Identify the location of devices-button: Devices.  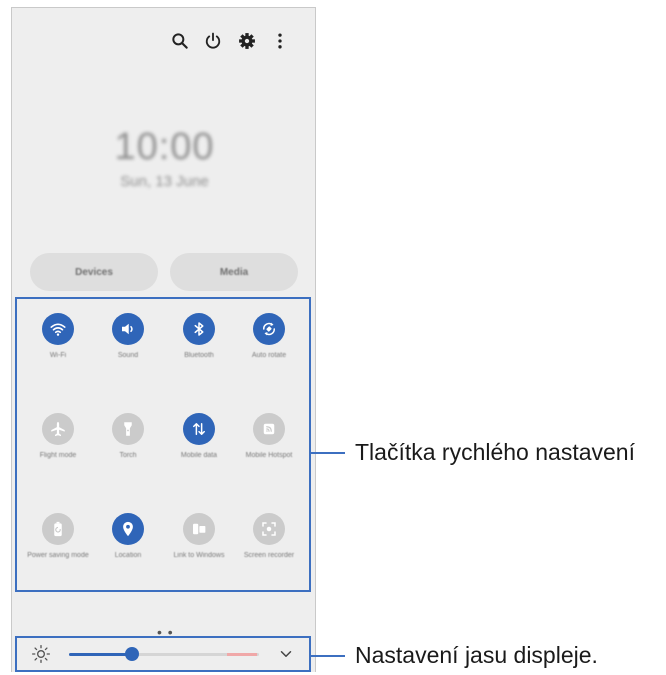
(94, 272).